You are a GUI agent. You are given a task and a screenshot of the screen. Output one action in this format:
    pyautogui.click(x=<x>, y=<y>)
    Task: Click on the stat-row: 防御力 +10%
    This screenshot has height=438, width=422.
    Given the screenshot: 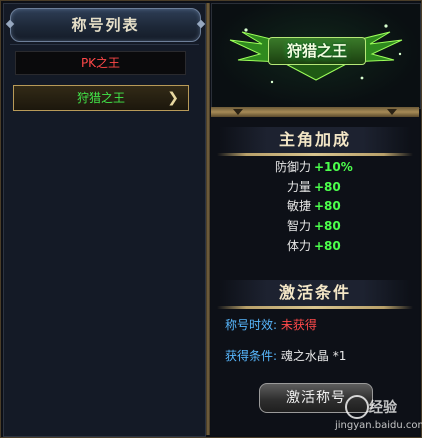 What is the action you would take?
    pyautogui.click(x=315, y=167)
    